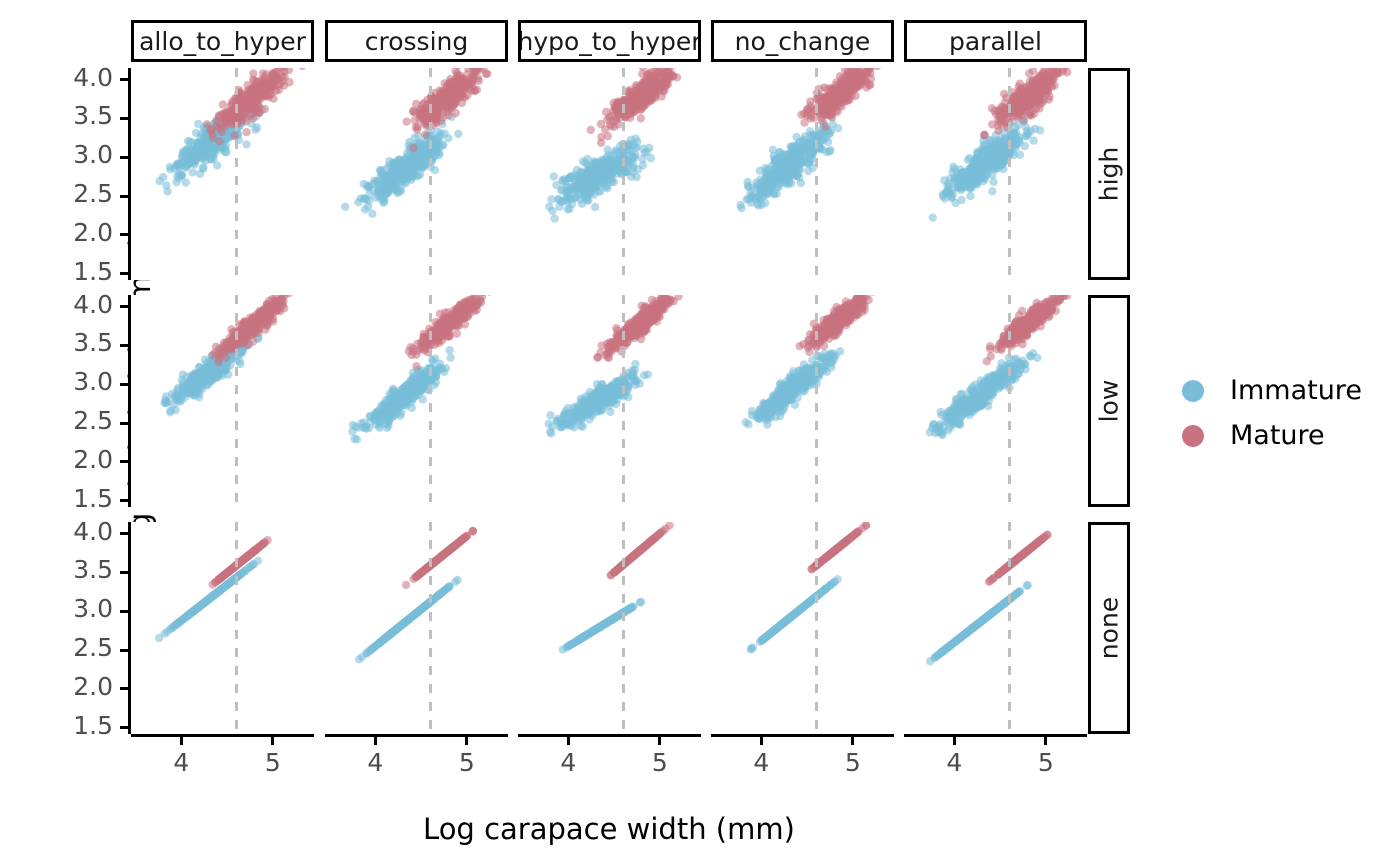 This screenshot has height=865, width=1400. What do you see at coordinates (1045, 762) in the screenshot?
I see `x-tick-label-parallel-5: 5` at bounding box center [1045, 762].